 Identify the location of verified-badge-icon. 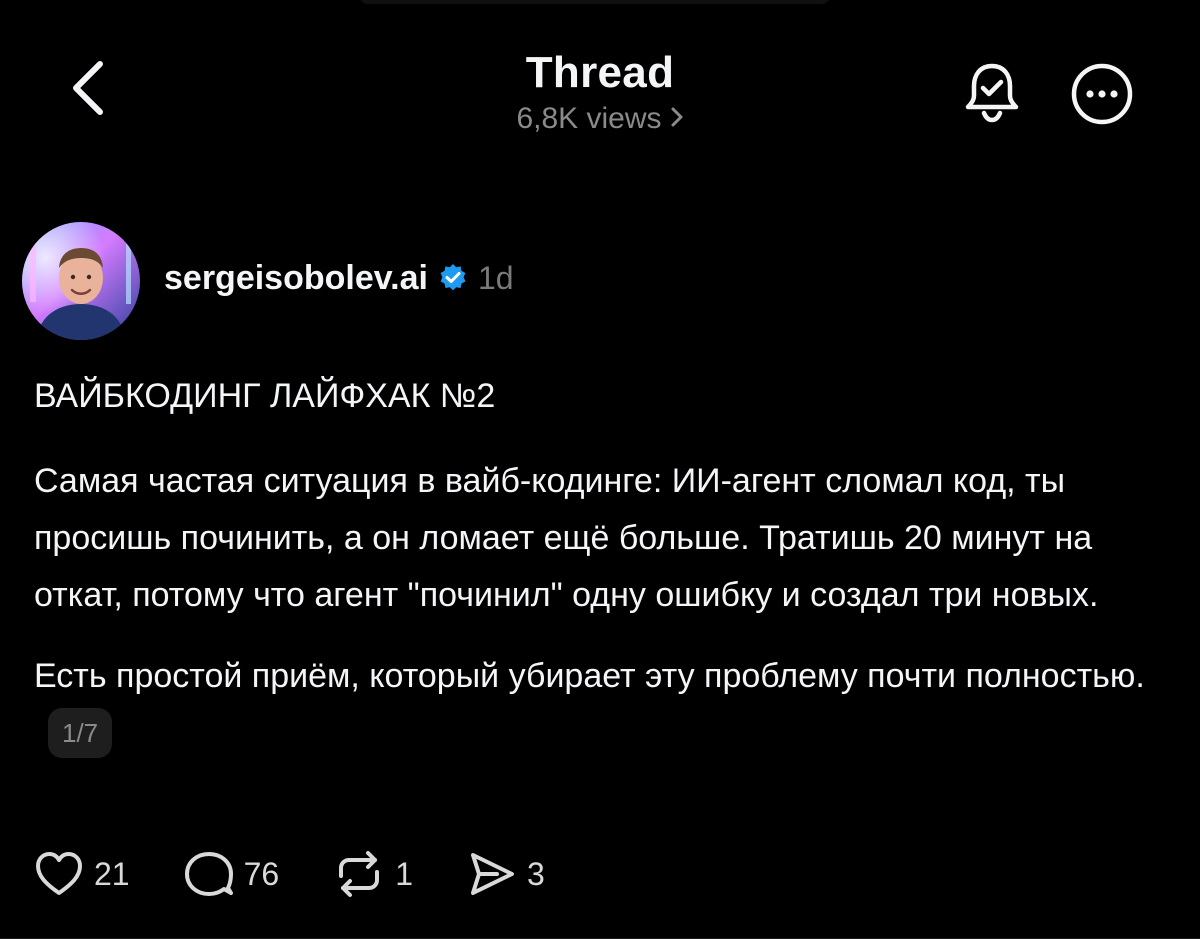
(453, 278).